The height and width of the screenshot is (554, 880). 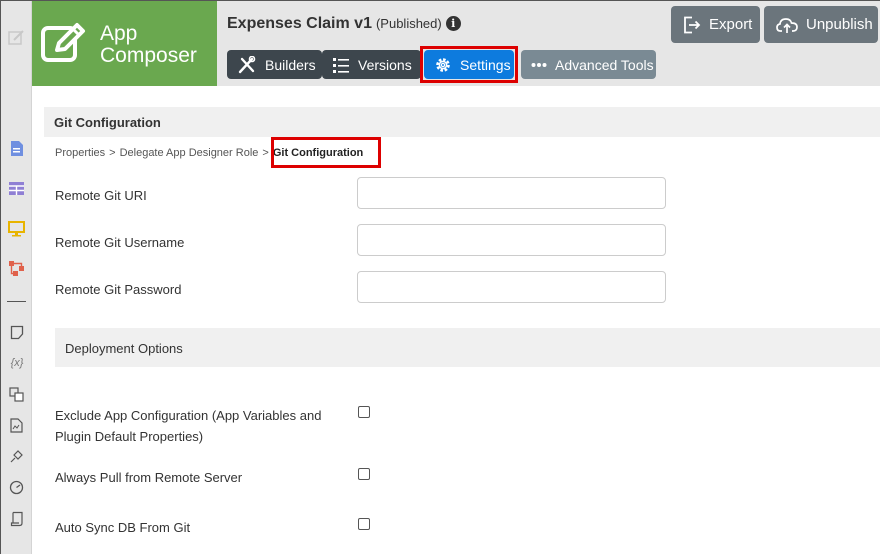 What do you see at coordinates (120, 242) in the screenshot?
I see `remote-git-username-label: Remote Git Username` at bounding box center [120, 242].